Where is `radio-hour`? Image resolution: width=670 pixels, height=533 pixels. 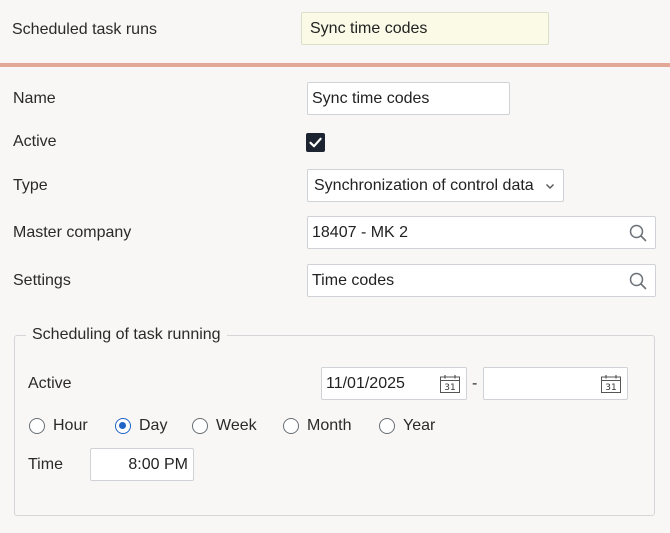 radio-hour is located at coordinates (37, 426).